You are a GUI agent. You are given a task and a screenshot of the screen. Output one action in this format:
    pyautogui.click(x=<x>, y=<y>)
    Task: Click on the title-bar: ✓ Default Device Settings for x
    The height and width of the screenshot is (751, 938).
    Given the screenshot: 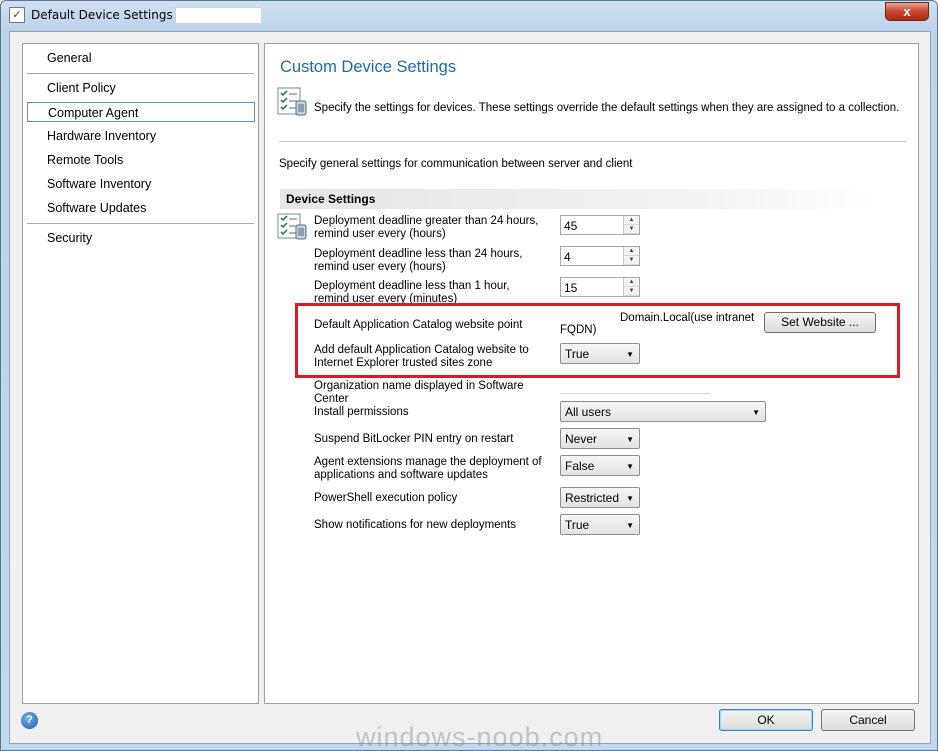 What is the action you would take?
    pyautogui.click(x=469, y=16)
    